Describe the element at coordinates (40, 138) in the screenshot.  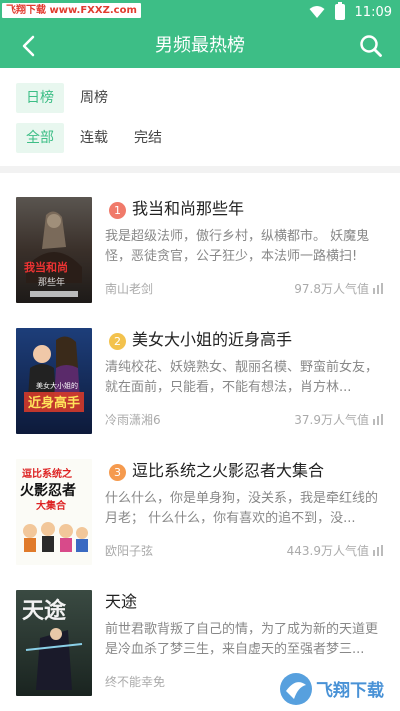
I see `filter-all: 全部` at that location.